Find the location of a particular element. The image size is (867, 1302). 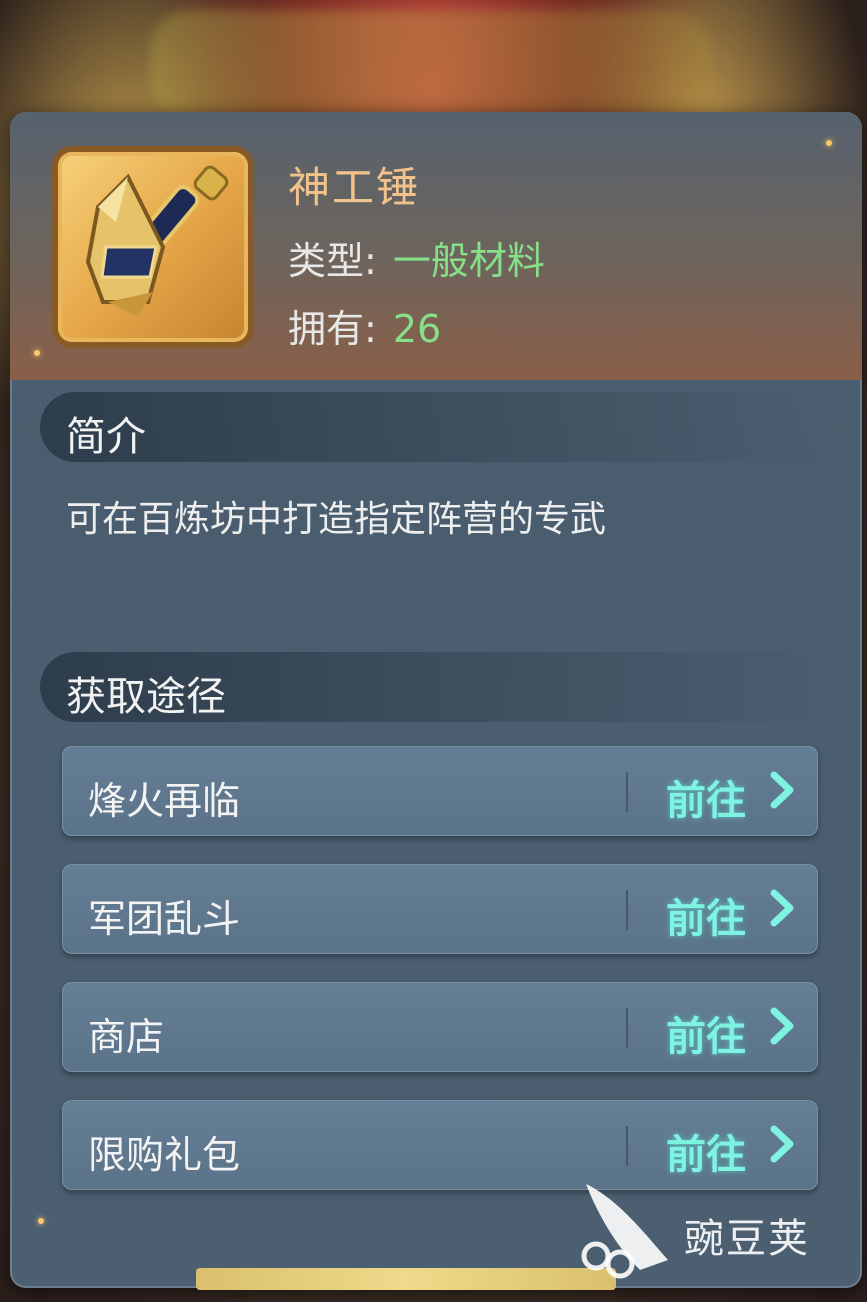

route-name: 烽火再临 is located at coordinates (164, 801).